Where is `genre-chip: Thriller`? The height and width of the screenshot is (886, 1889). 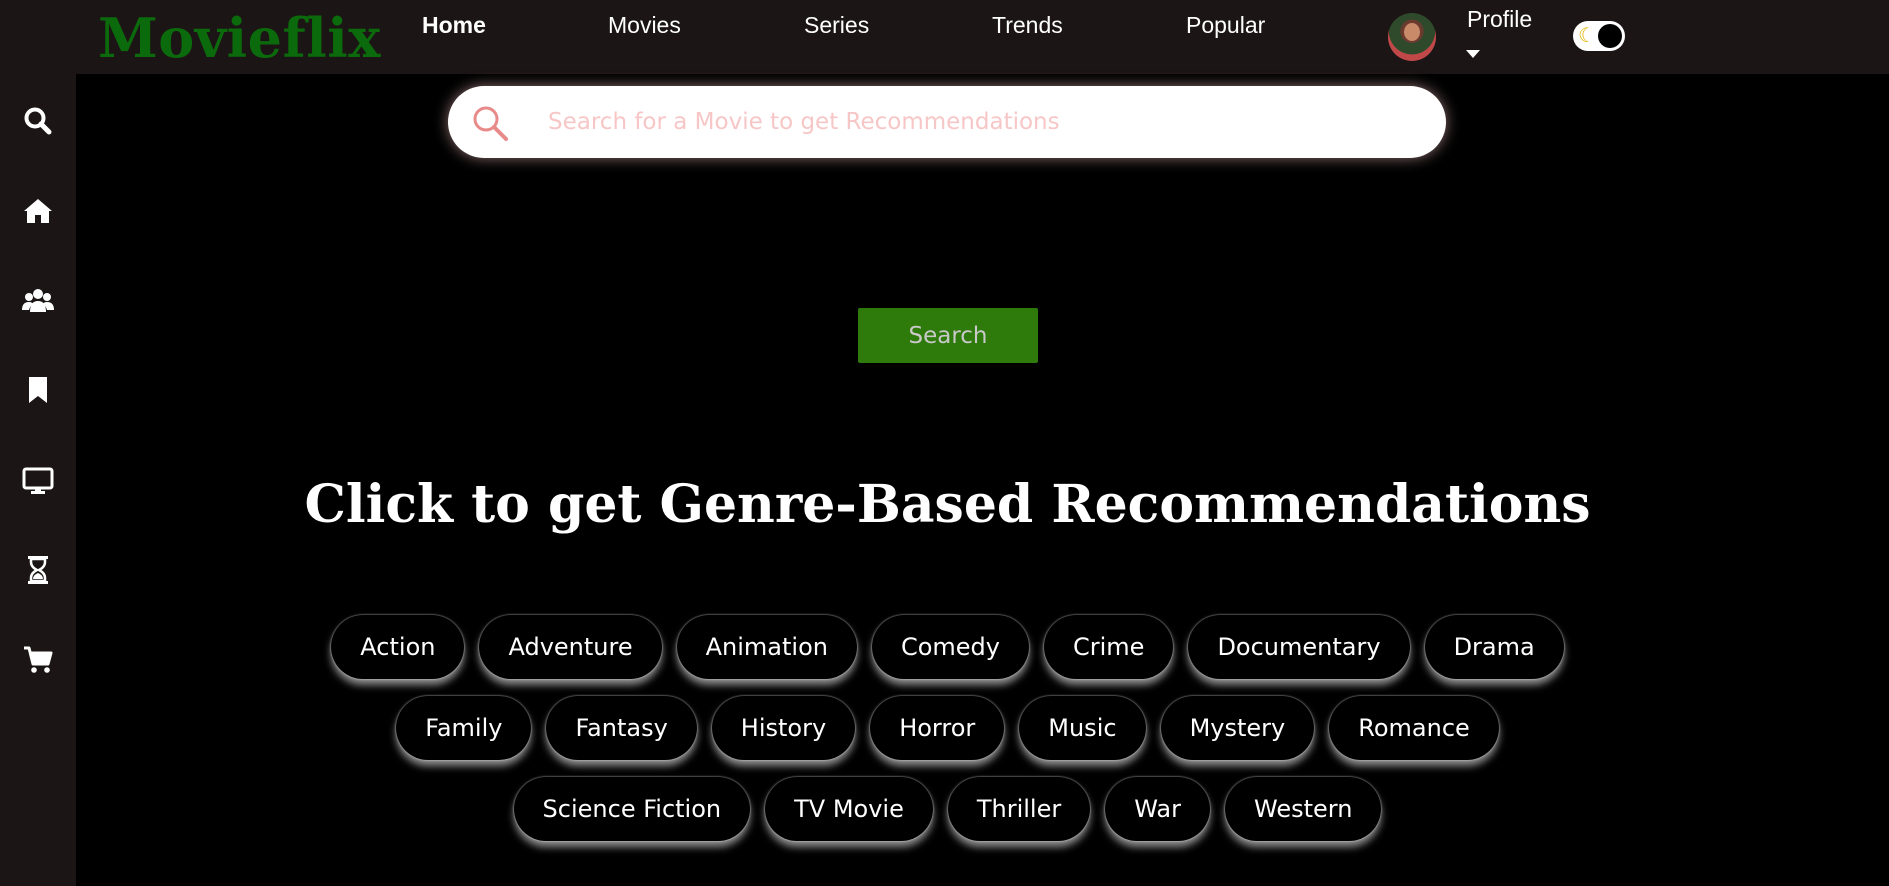
genre-chip: Thriller is located at coordinates (1019, 809).